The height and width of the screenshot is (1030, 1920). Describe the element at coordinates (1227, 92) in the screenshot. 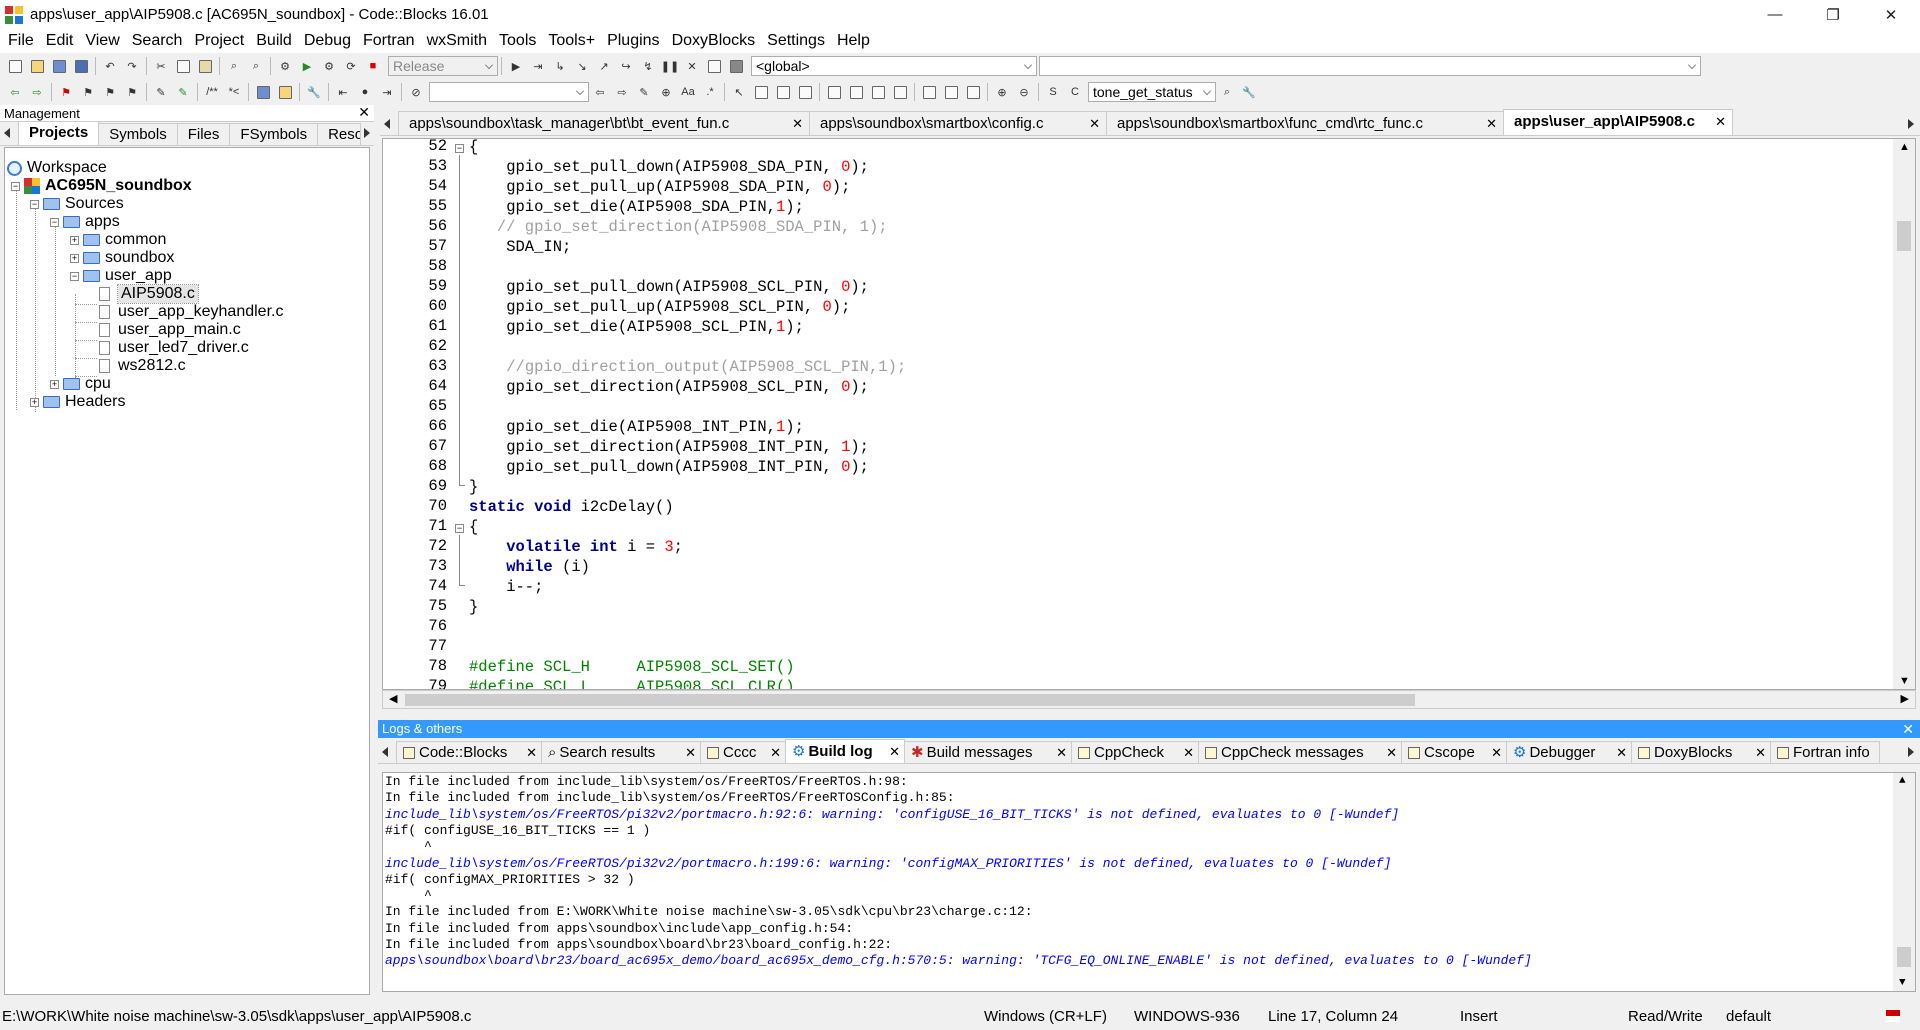

I see `code-search-icon: ⌕` at that location.